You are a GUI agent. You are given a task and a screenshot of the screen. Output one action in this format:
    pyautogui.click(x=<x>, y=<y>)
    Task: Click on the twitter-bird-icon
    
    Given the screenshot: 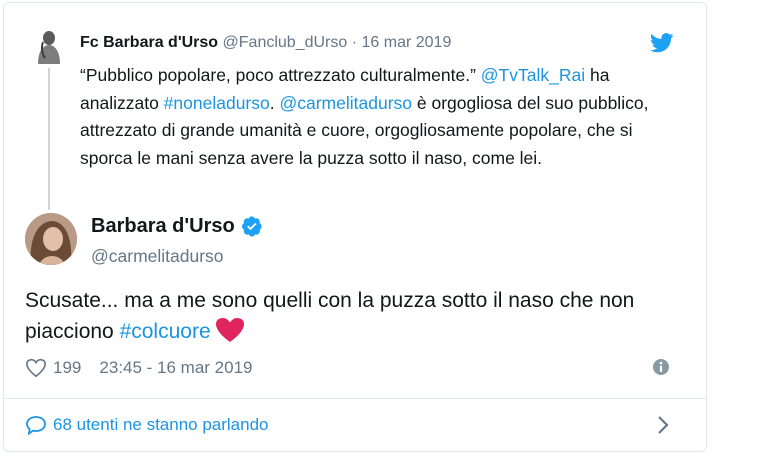 What is the action you would take?
    pyautogui.click(x=662, y=43)
    